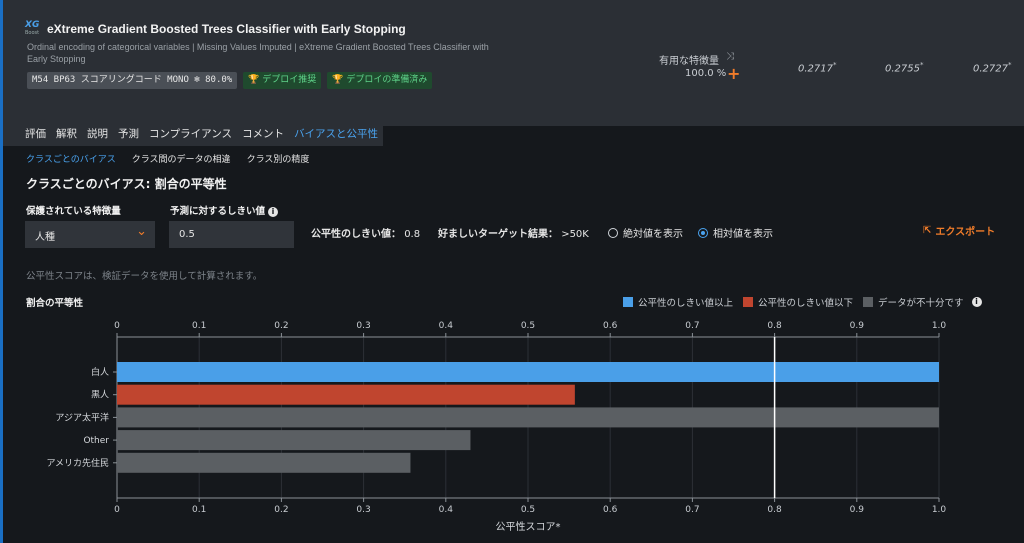 The image size is (1024, 543). Describe the element at coordinates (774, 326) in the screenshot. I see `x-tick-label-top: 0.8` at that location.